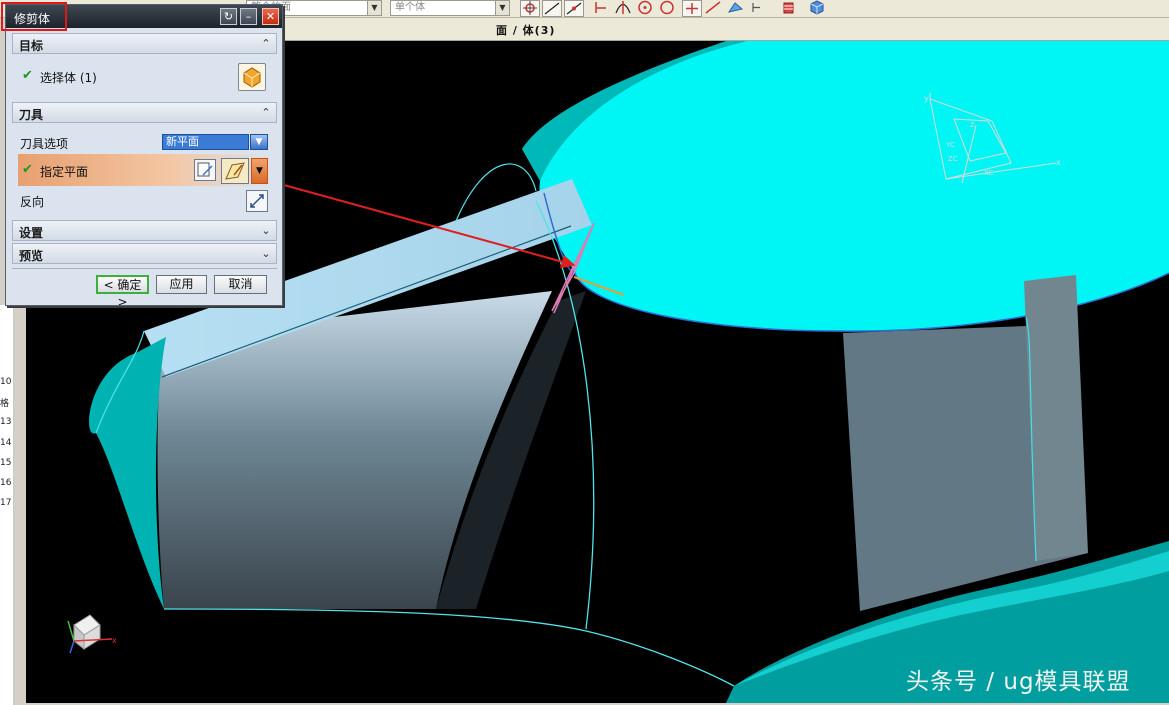 The image size is (1169, 705). What do you see at coordinates (235, 171) in the screenshot?
I see `inferred-plane-icon` at bounding box center [235, 171].